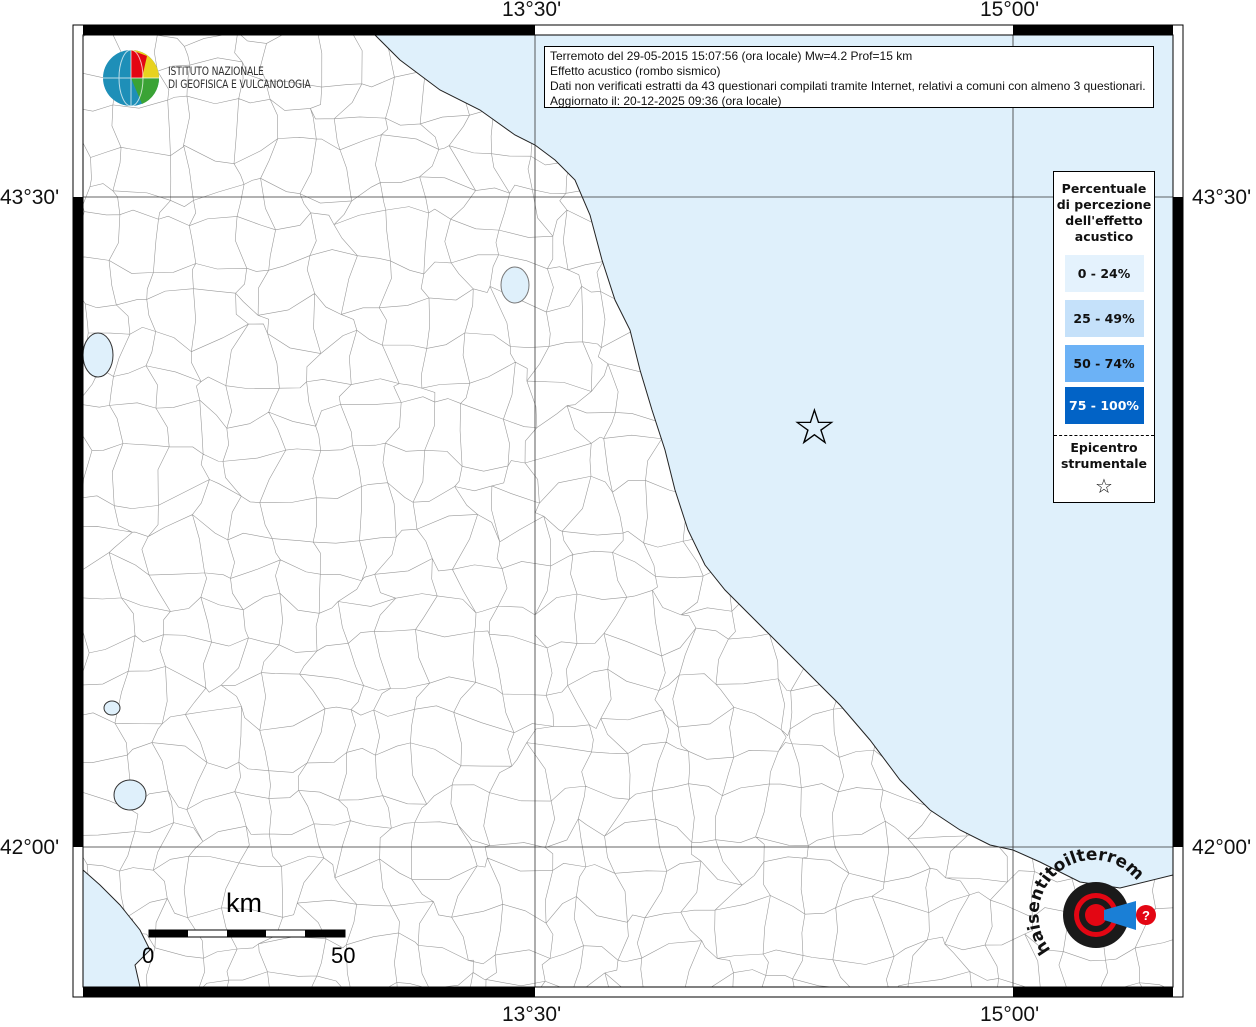 Image resolution: width=1256 pixels, height=1027 pixels. Describe the element at coordinates (1104, 273) in the screenshot. I see `legend-class-0-24: 0 - 24%` at that location.